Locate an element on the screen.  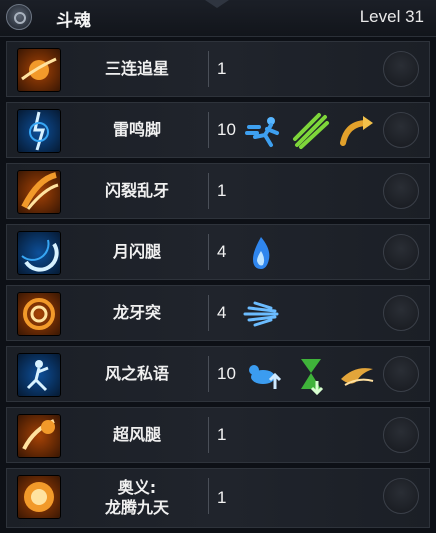
dragon-soar-ultimate-icon is located at coordinates (39, 497).